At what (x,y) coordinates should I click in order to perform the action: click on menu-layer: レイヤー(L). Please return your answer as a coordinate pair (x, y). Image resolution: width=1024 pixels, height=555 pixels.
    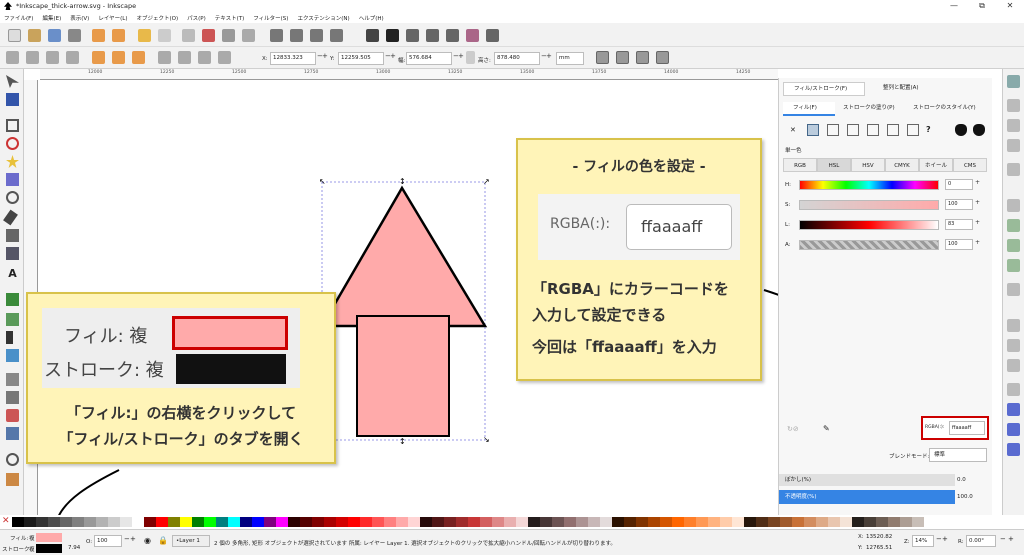
    Looking at the image, I should click on (112, 18).